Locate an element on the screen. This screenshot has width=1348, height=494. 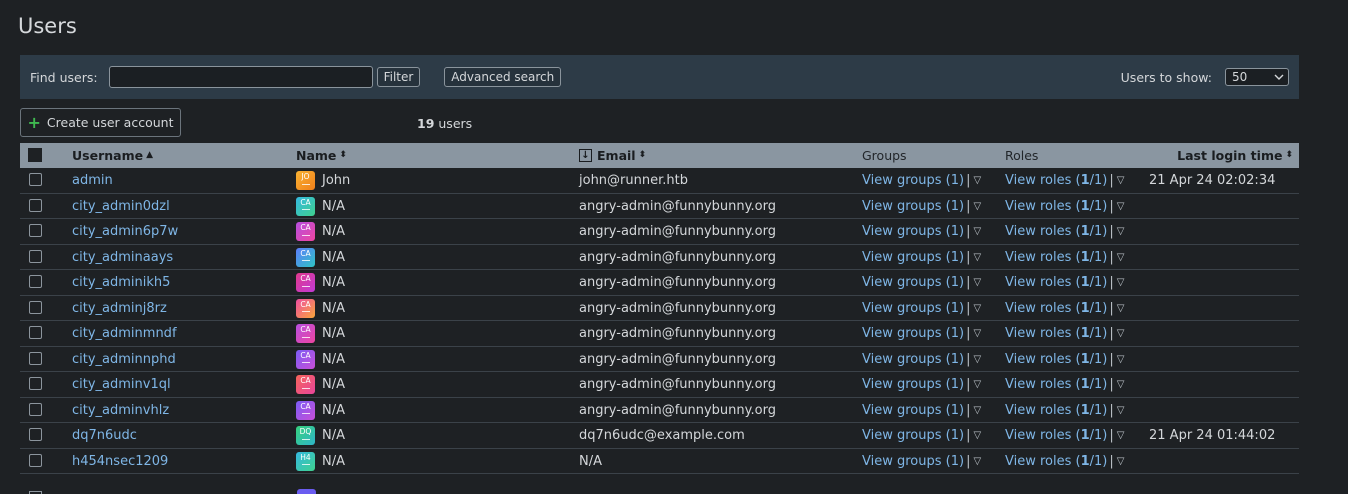
filter-button: Filter is located at coordinates (398, 77).